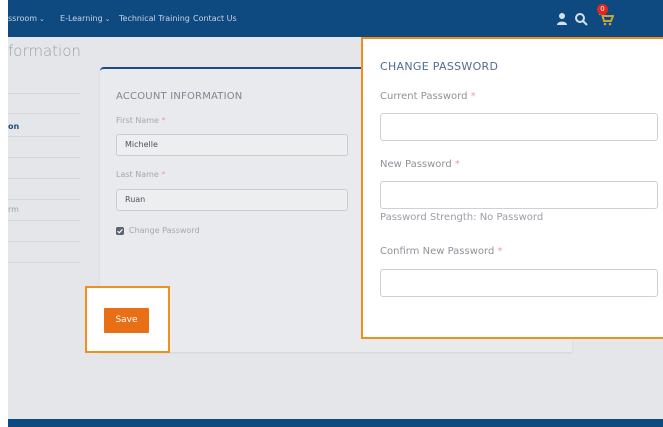 The image size is (663, 427). I want to click on account-information-title: ACCOUNT INFORMATION, so click(179, 96).